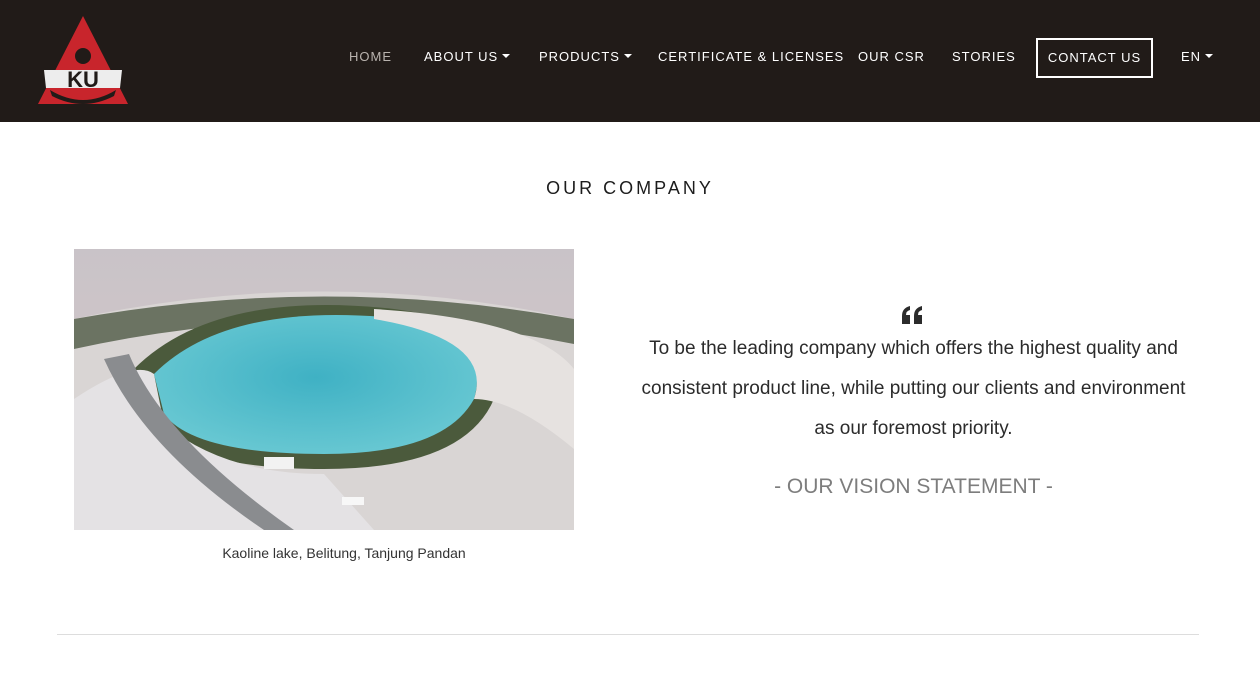 The height and width of the screenshot is (682, 1260). I want to click on section-title: OUR COMPANY, so click(630, 188).